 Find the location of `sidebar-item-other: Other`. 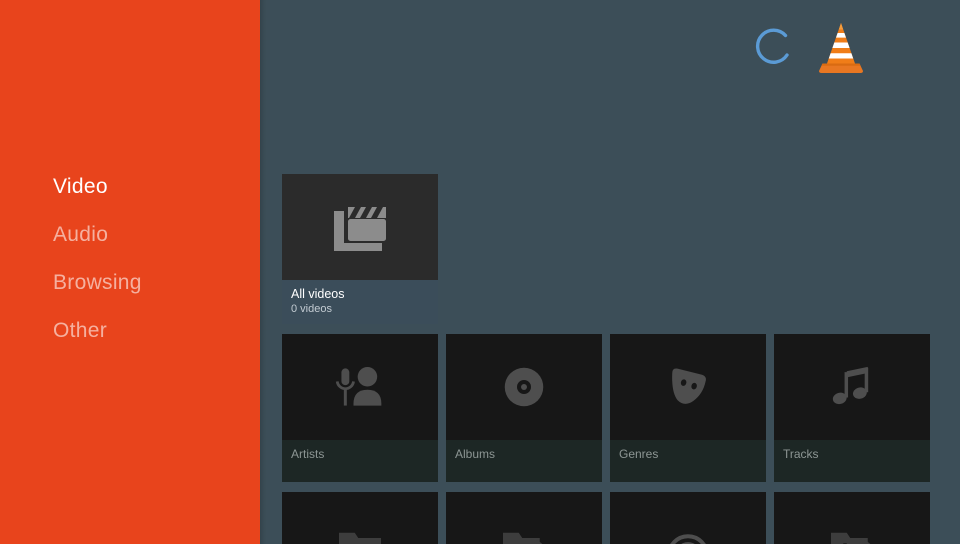

sidebar-item-other: Other is located at coordinates (153, 331).